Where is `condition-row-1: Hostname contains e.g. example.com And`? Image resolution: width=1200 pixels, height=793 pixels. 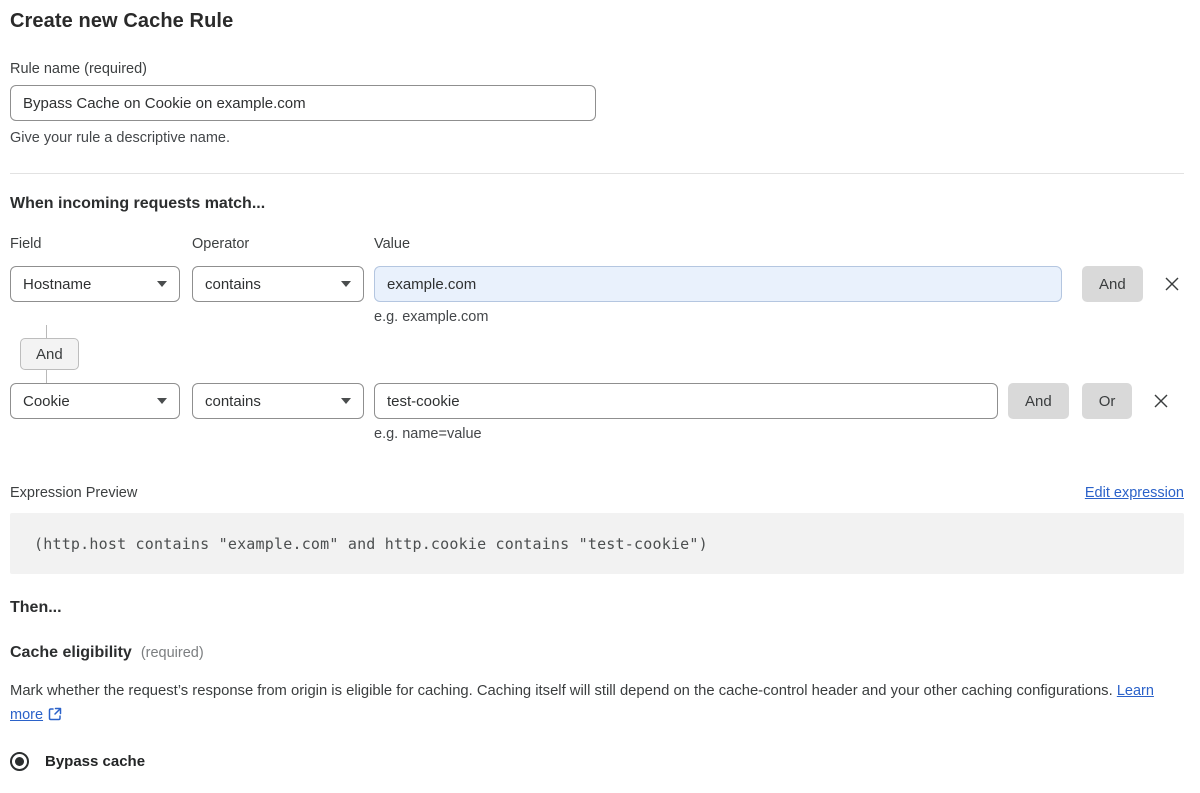
condition-row-1: Hostname contains e.g. example.com And is located at coordinates (597, 295).